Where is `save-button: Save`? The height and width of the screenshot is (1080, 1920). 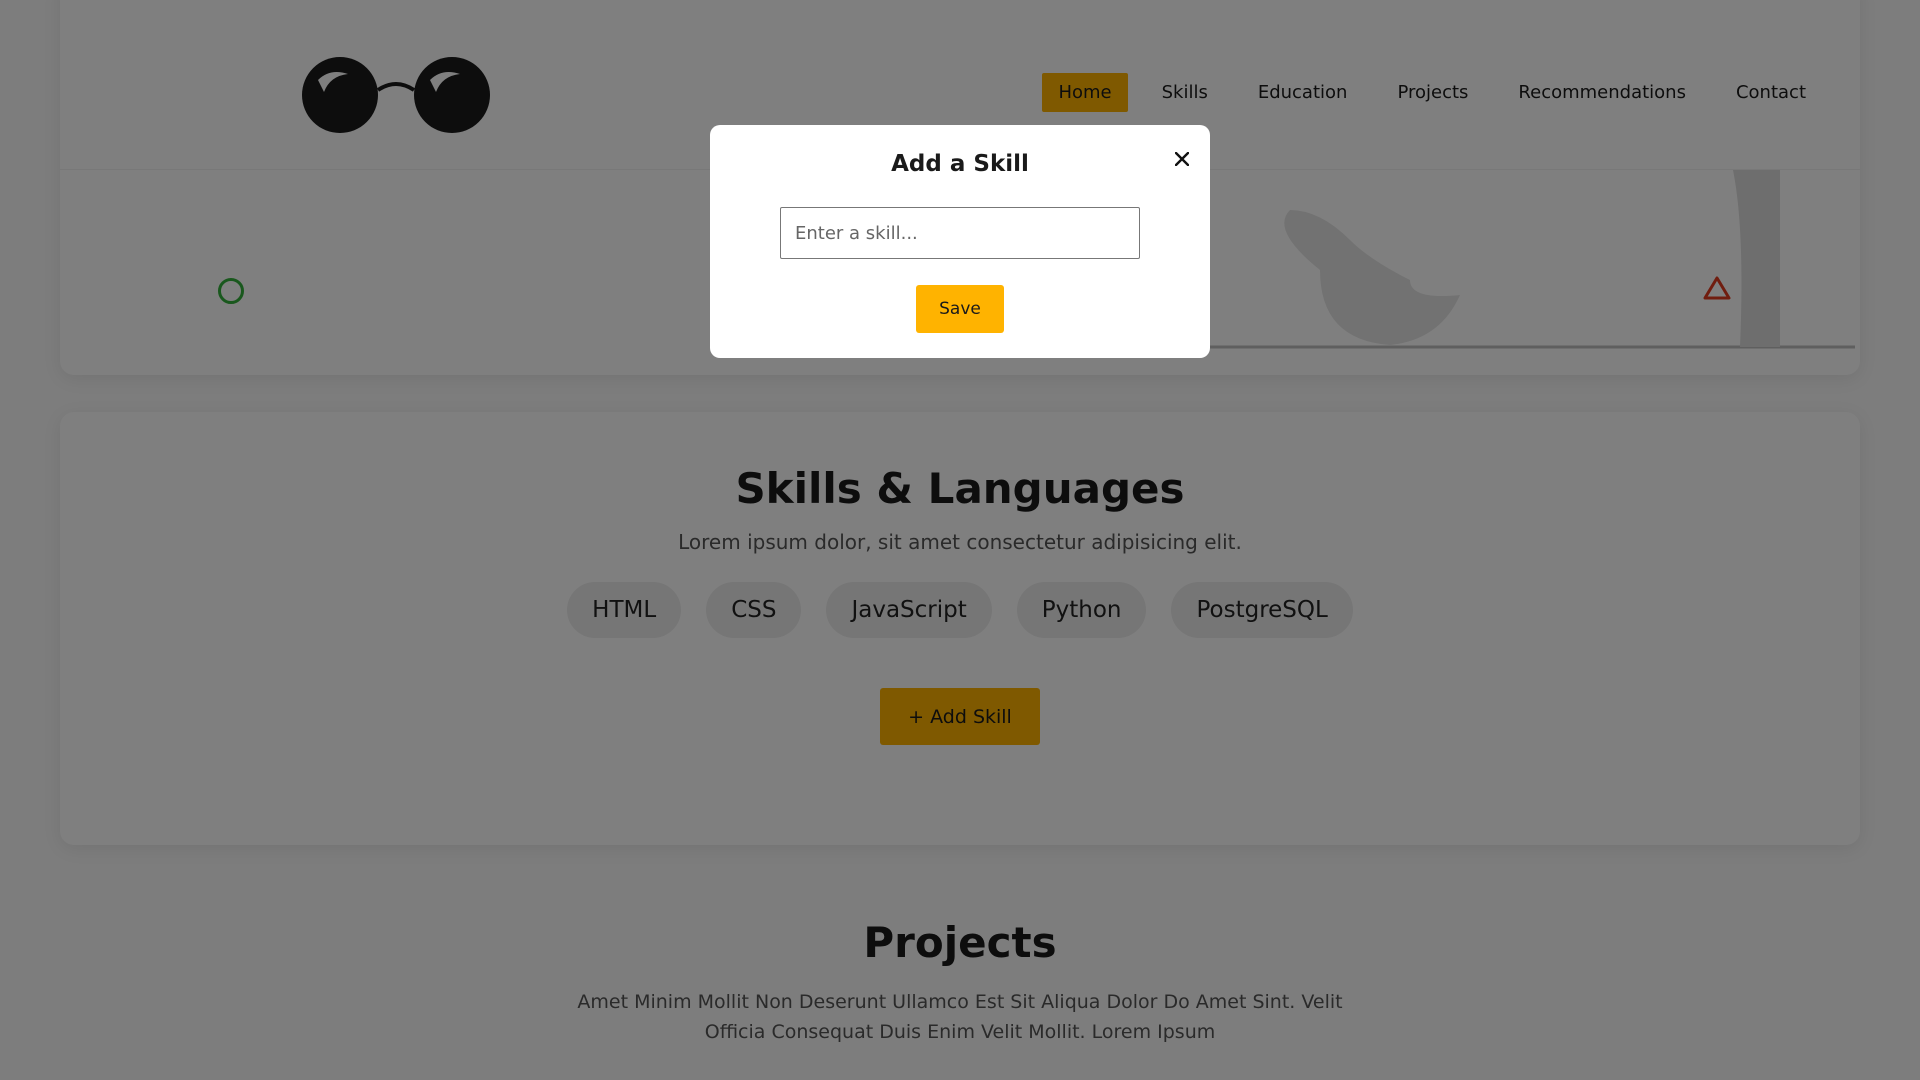 save-button: Save is located at coordinates (960, 309).